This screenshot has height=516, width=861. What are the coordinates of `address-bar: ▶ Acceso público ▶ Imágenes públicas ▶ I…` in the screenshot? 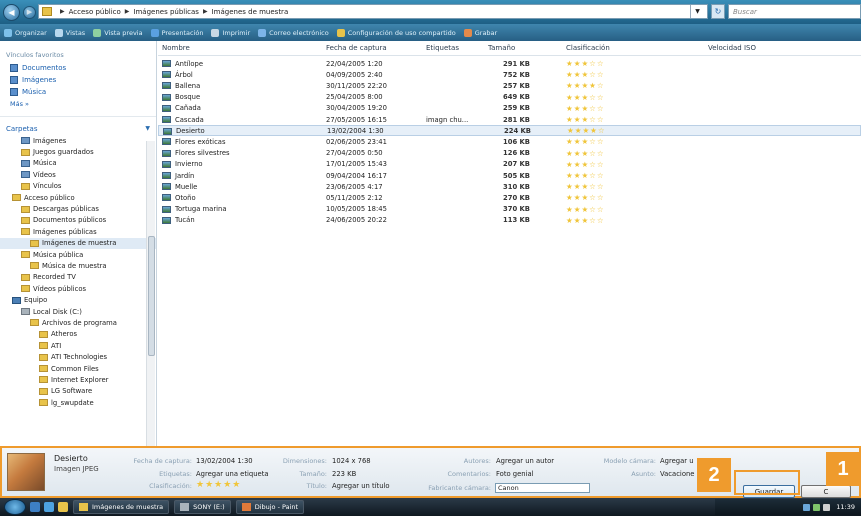 It's located at (373, 11).